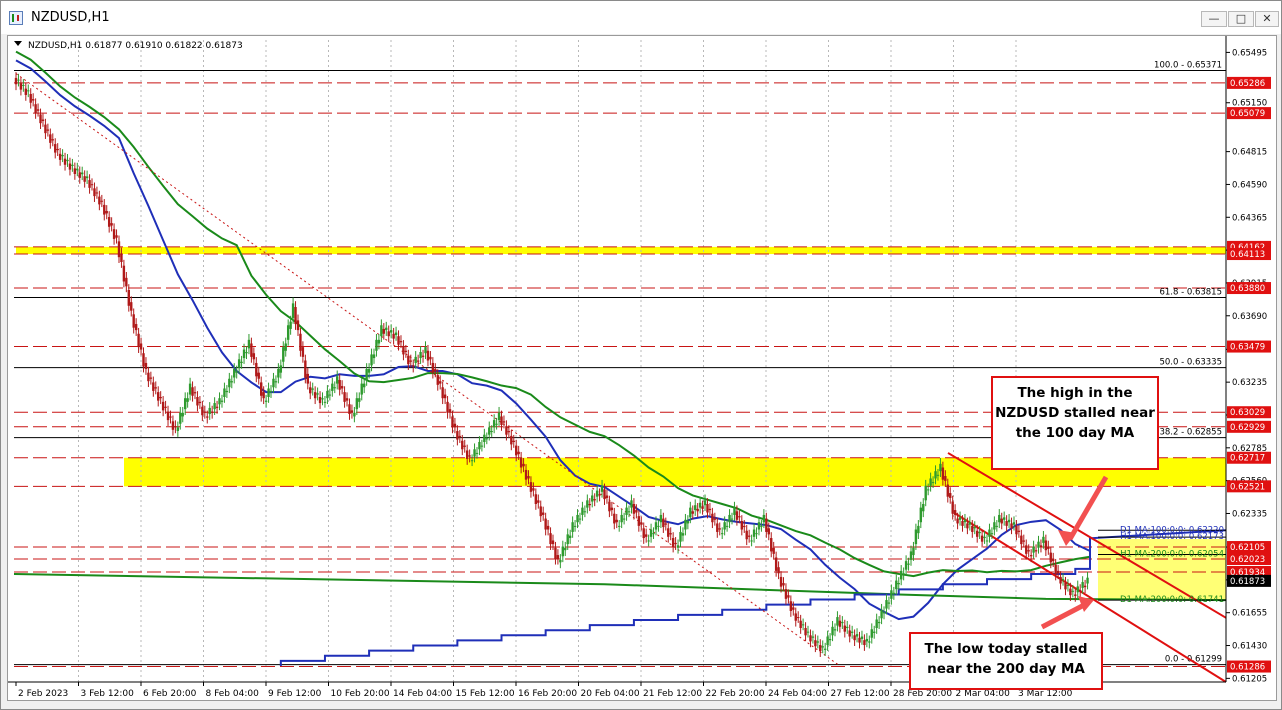 The height and width of the screenshot is (710, 1282). What do you see at coordinates (1249, 153) in the screenshot?
I see `y-tick-label: 0.64815` at bounding box center [1249, 153].